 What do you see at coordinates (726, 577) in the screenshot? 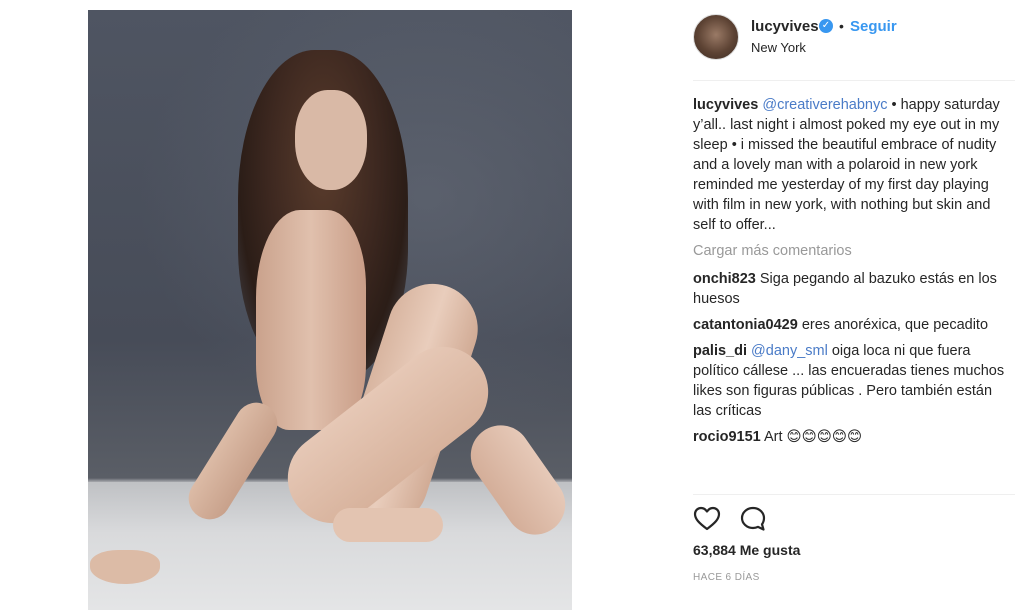
I see `post-timestamp: HACE 6 DÍAS` at bounding box center [726, 577].